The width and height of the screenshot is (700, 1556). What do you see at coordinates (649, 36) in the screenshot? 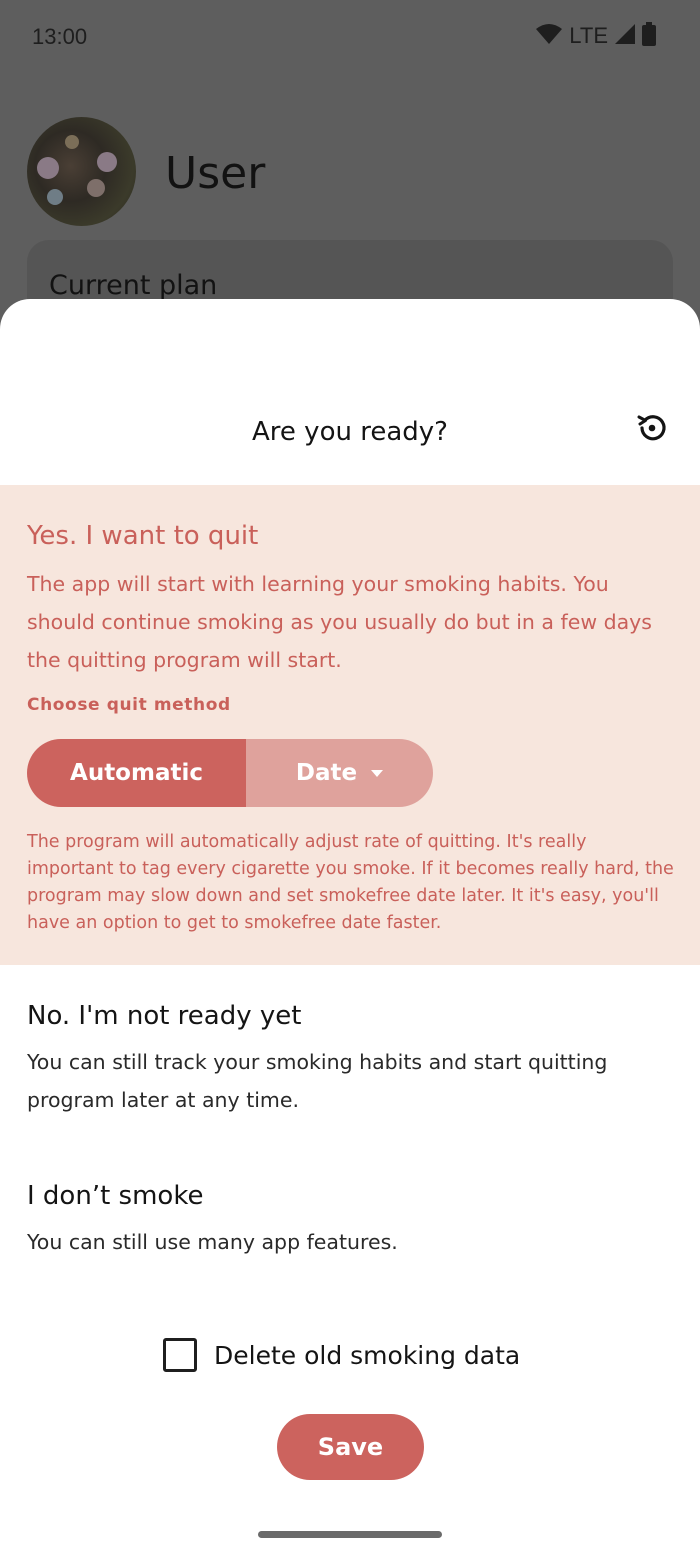
I see `battery-icon` at bounding box center [649, 36].